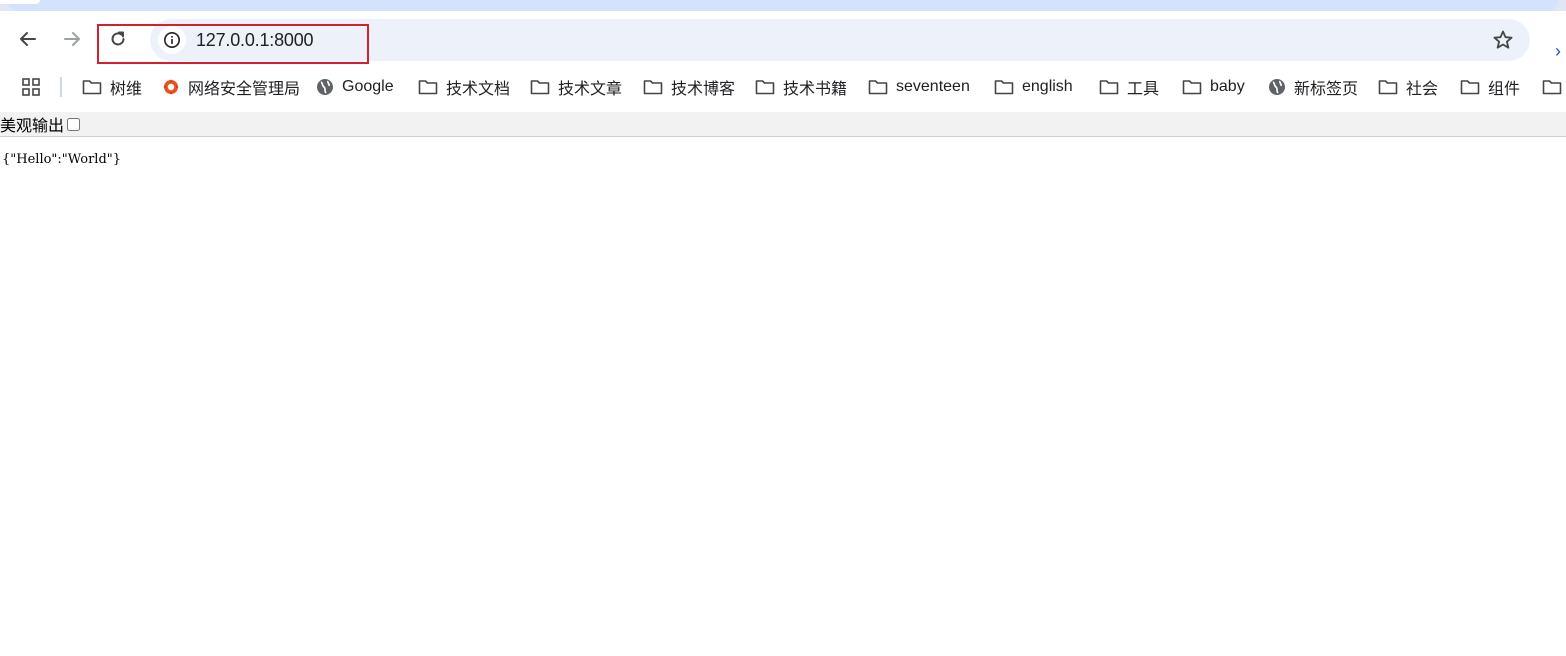 Image resolution: width=1566 pixels, height=656 pixels. What do you see at coordinates (815, 89) in the screenshot?
I see `bookmark-label: 技术书籍` at bounding box center [815, 89].